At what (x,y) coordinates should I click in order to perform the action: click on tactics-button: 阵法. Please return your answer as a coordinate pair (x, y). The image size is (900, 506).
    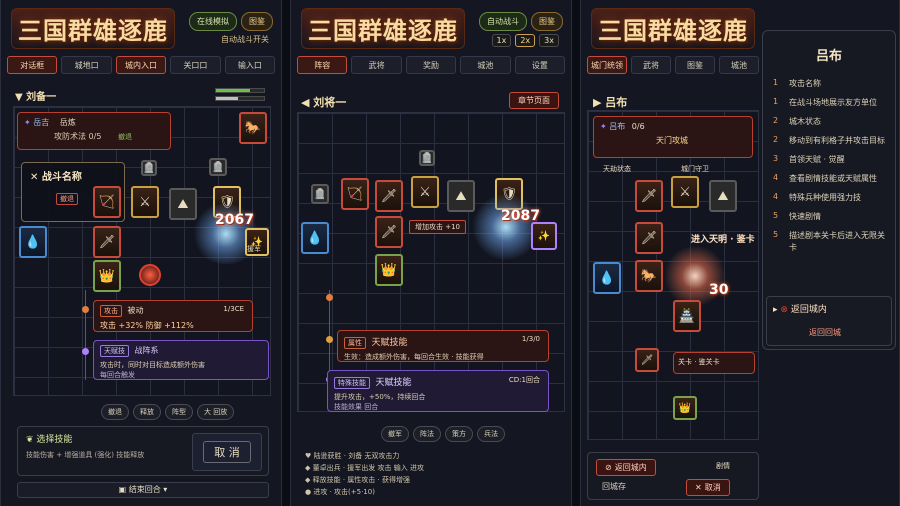
    Looking at the image, I should click on (427, 434).